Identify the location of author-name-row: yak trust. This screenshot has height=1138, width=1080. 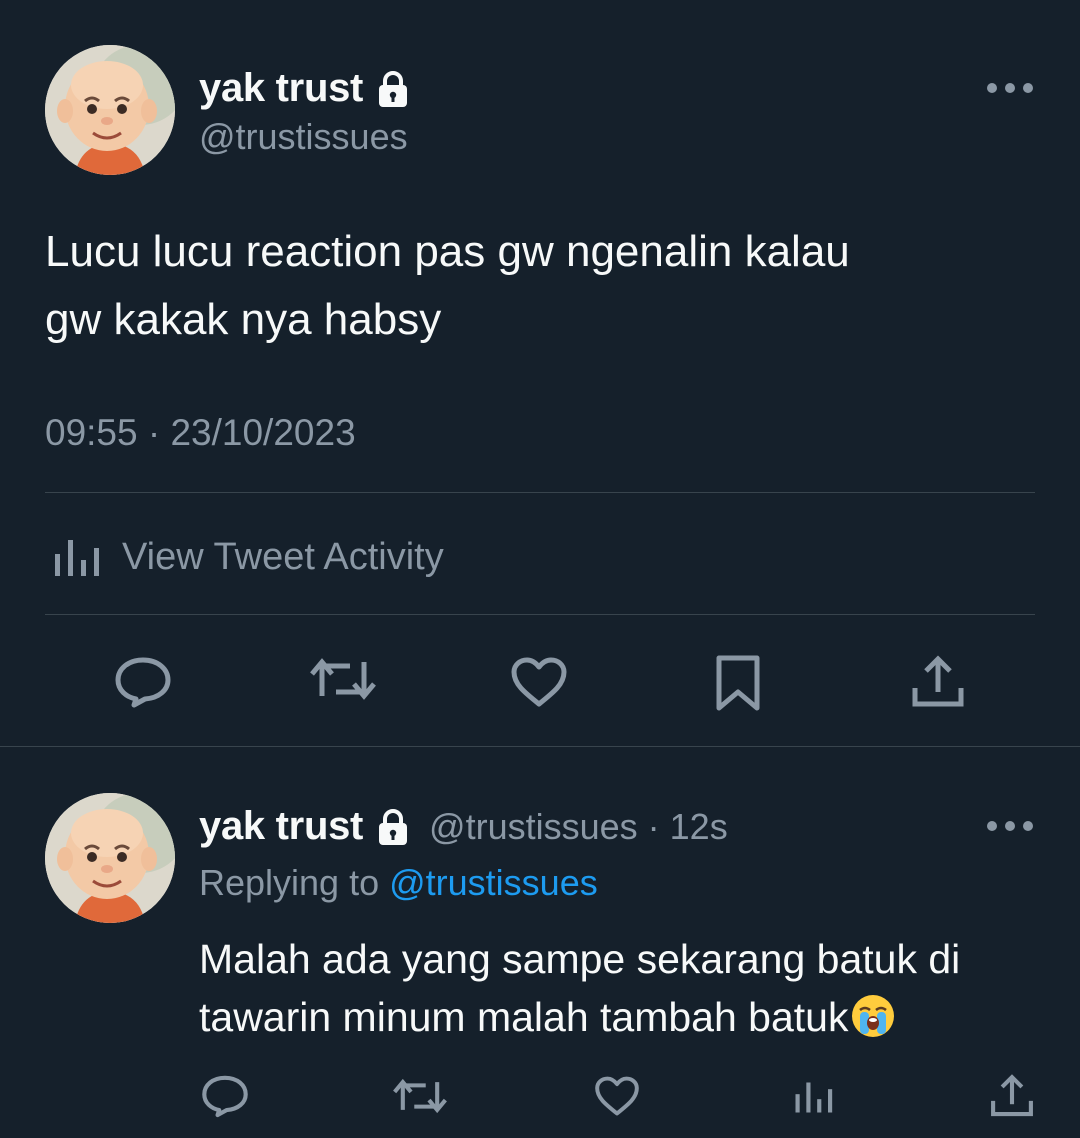
(304, 88).